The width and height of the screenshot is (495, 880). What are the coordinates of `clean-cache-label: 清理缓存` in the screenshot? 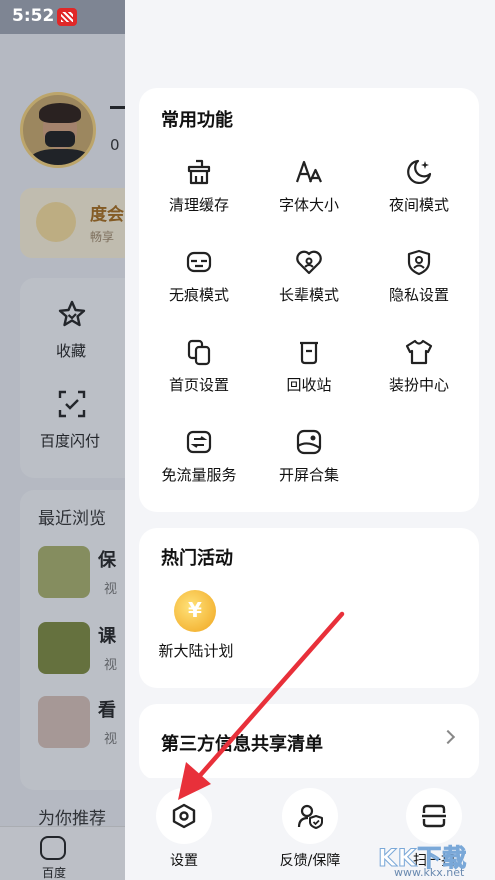 It's located at (198, 205).